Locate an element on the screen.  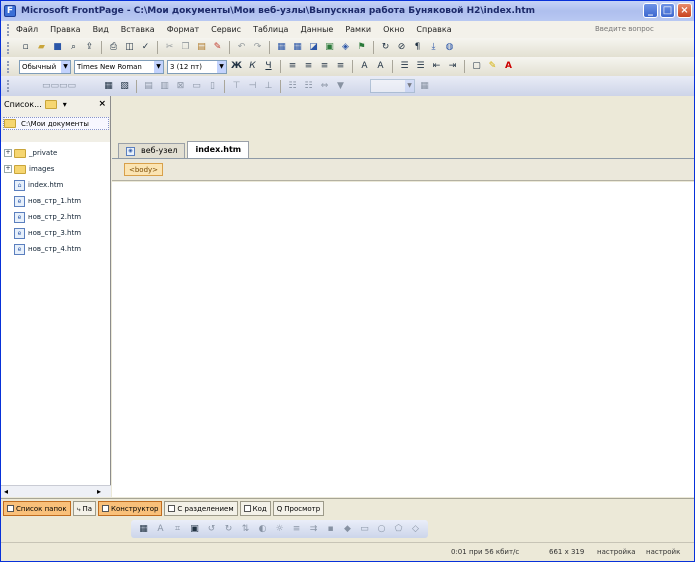
show-all-icon: ¶ is located at coordinates (417, 47).